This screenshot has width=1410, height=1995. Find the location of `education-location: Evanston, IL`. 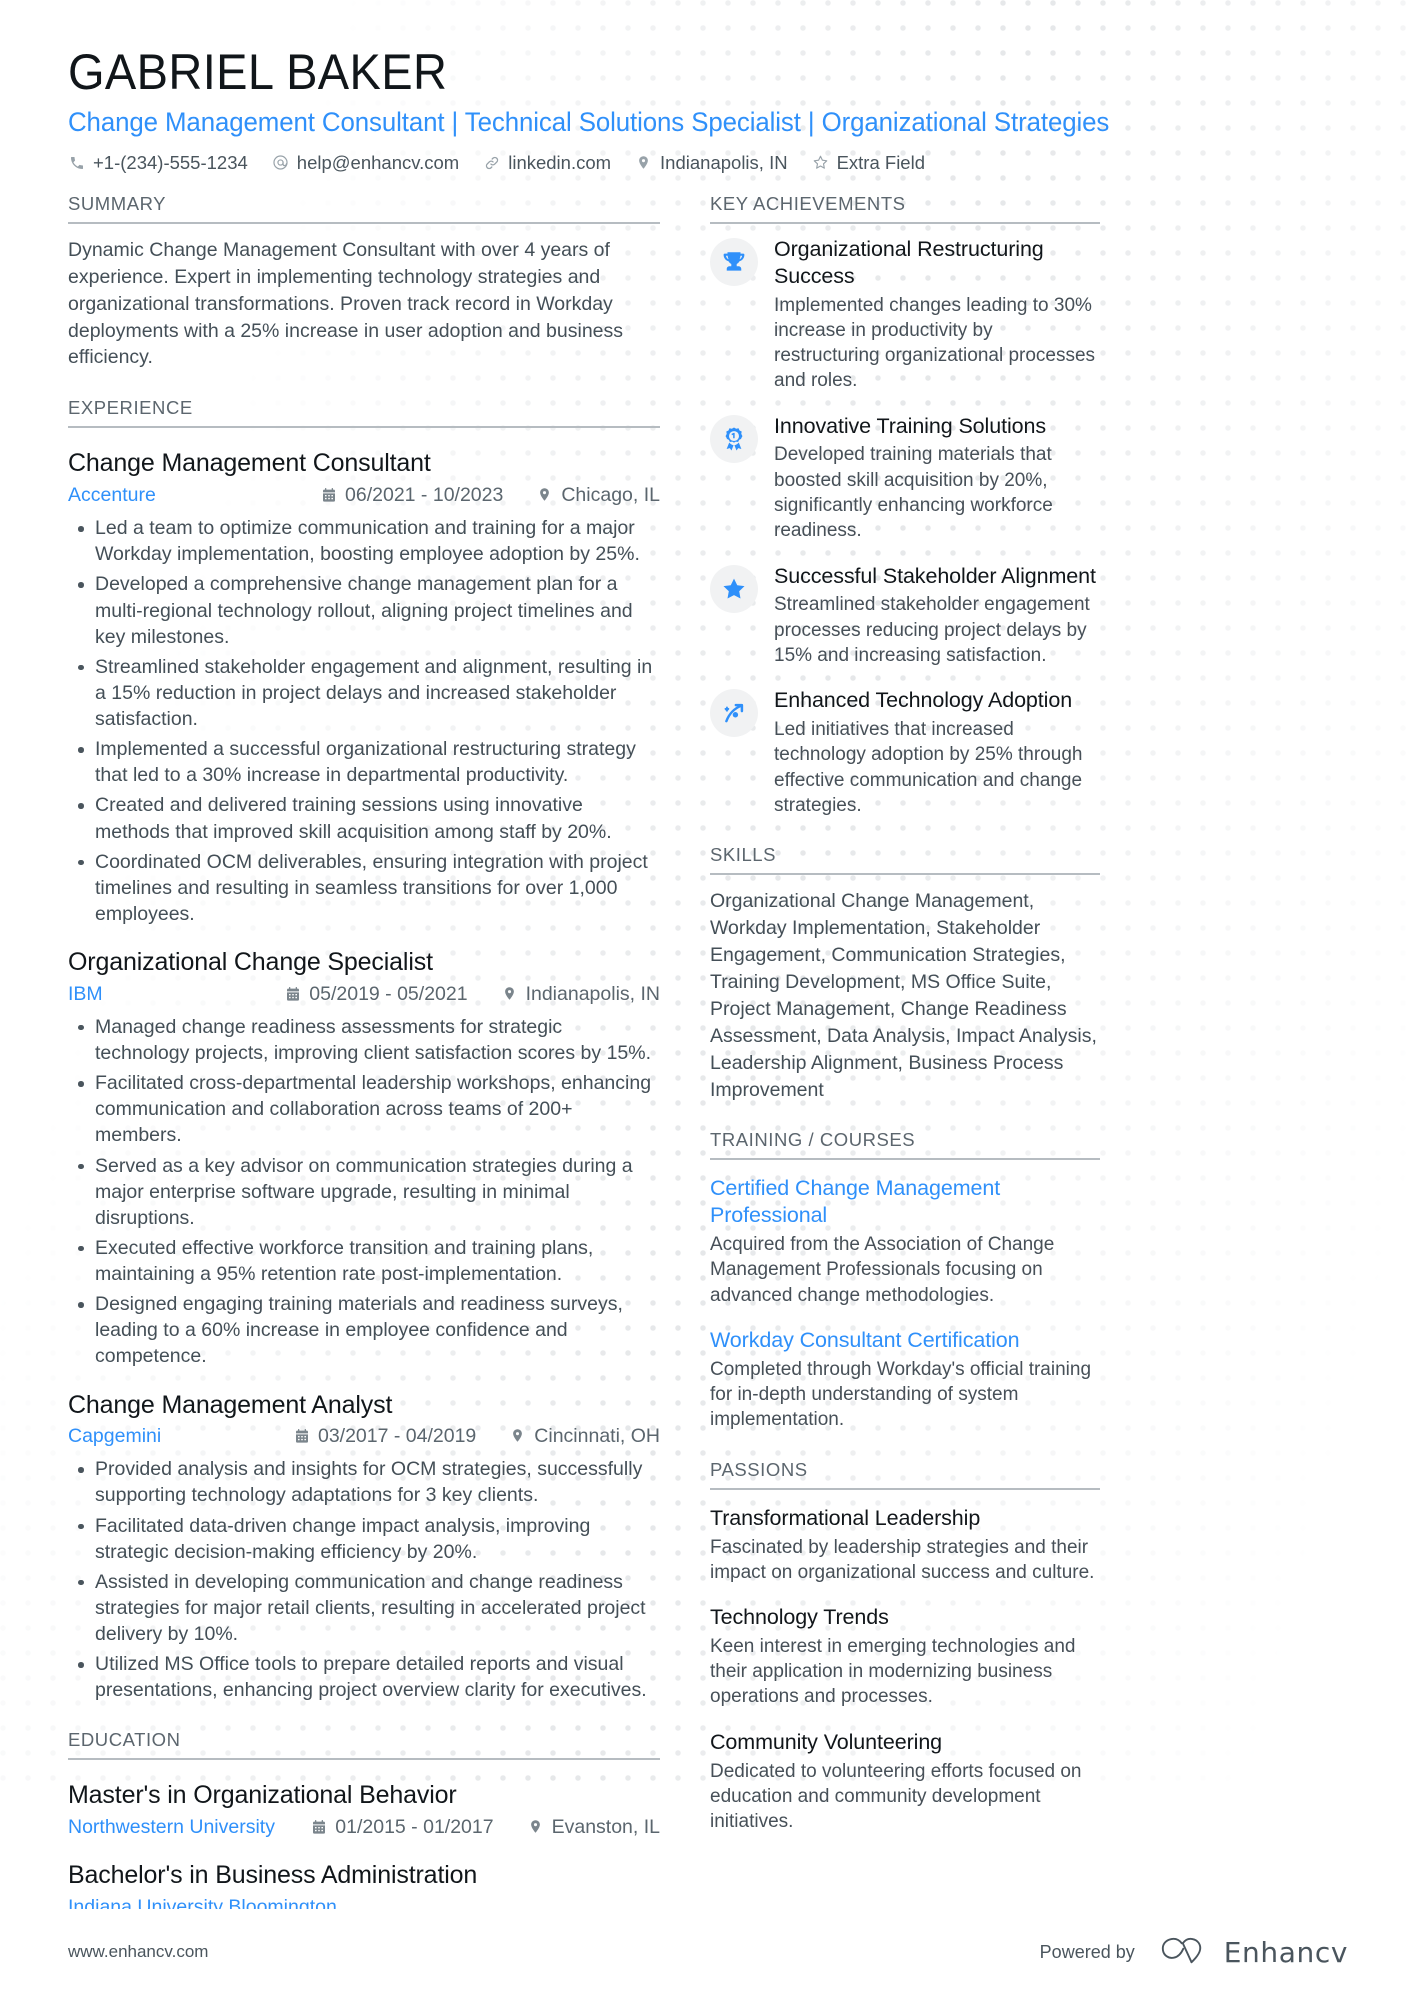

education-location: Evanston, IL is located at coordinates (594, 1827).